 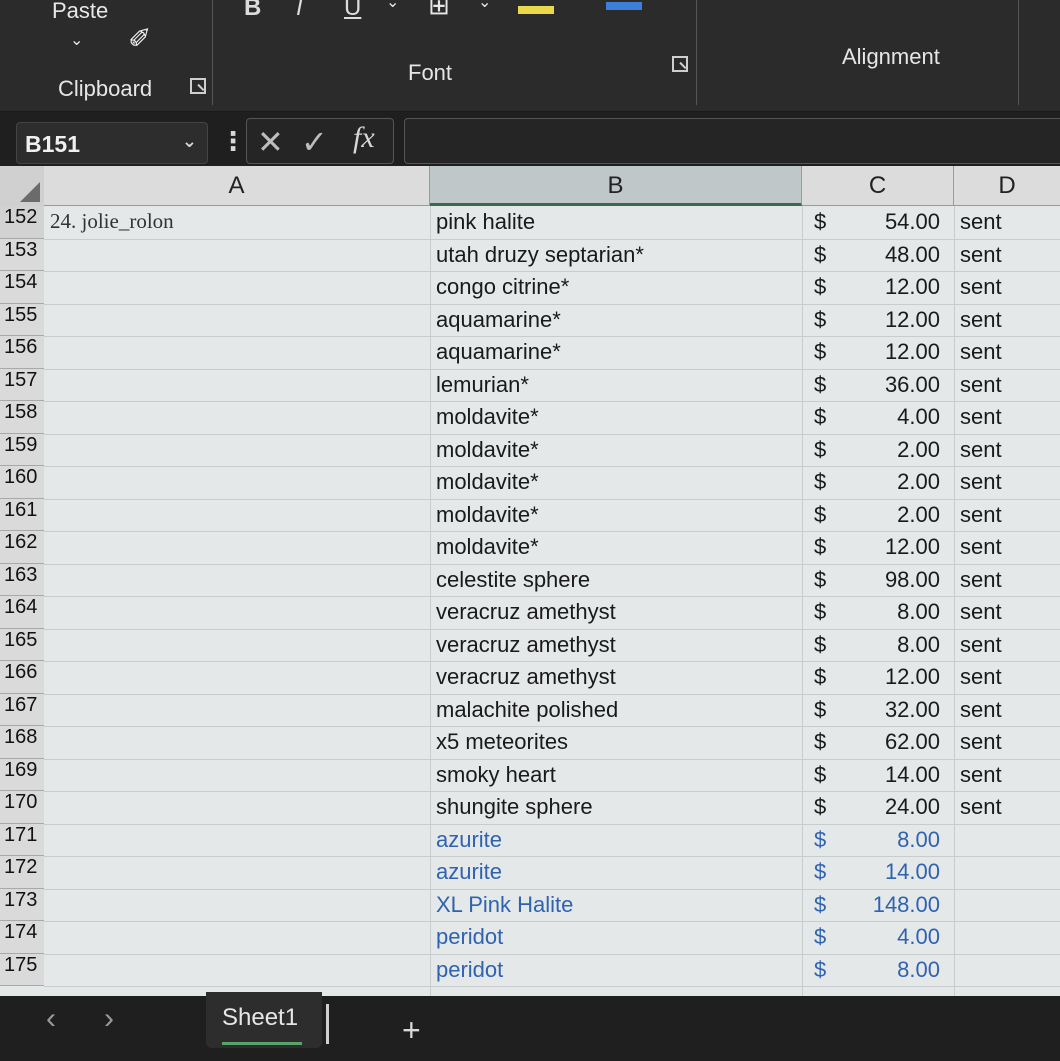 What do you see at coordinates (485, 222) in the screenshot?
I see `cell-b: pink halite` at bounding box center [485, 222].